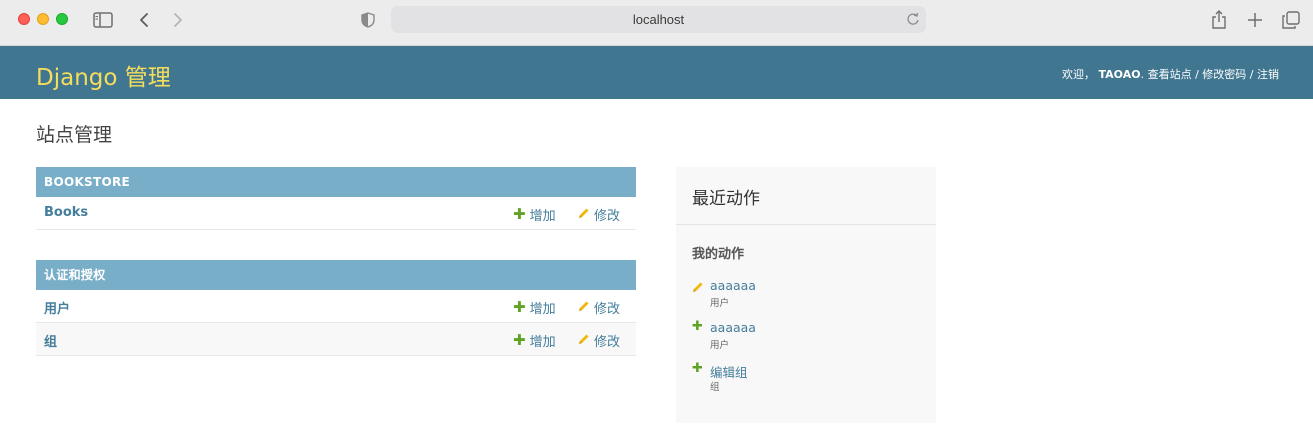  What do you see at coordinates (50, 340) in the screenshot?
I see `model-link-groups: 组` at bounding box center [50, 340].